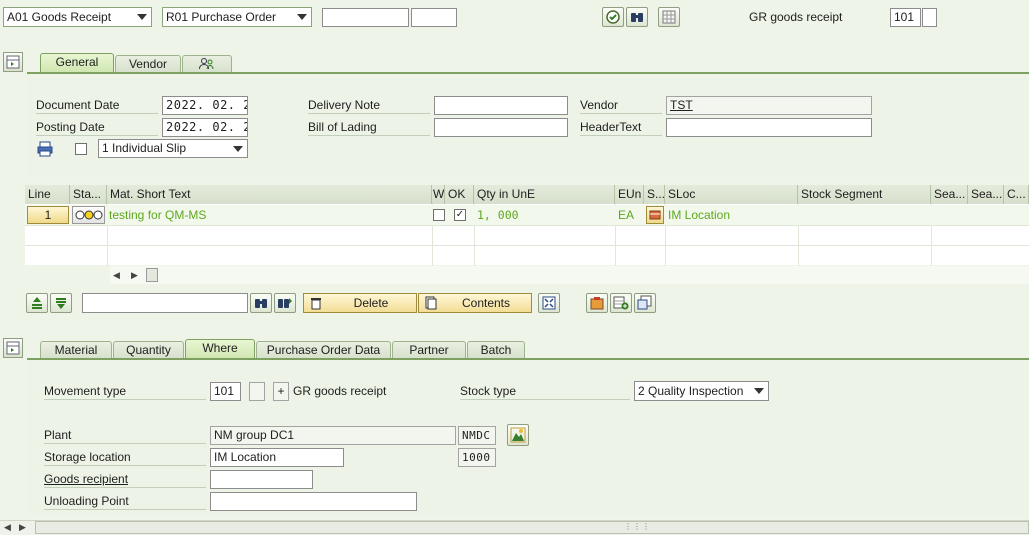  What do you see at coordinates (142, 17) in the screenshot?
I see `chevron-down-icon` at bounding box center [142, 17].